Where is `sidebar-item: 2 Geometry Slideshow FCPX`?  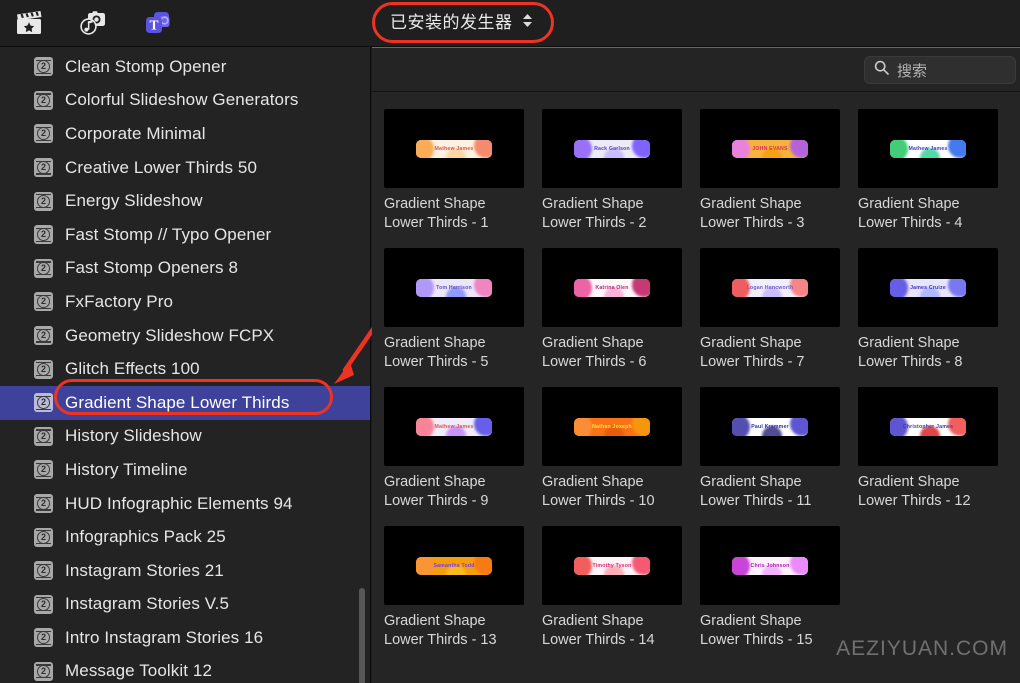 sidebar-item: 2 Geometry Slideshow FCPX is located at coordinates (185, 336).